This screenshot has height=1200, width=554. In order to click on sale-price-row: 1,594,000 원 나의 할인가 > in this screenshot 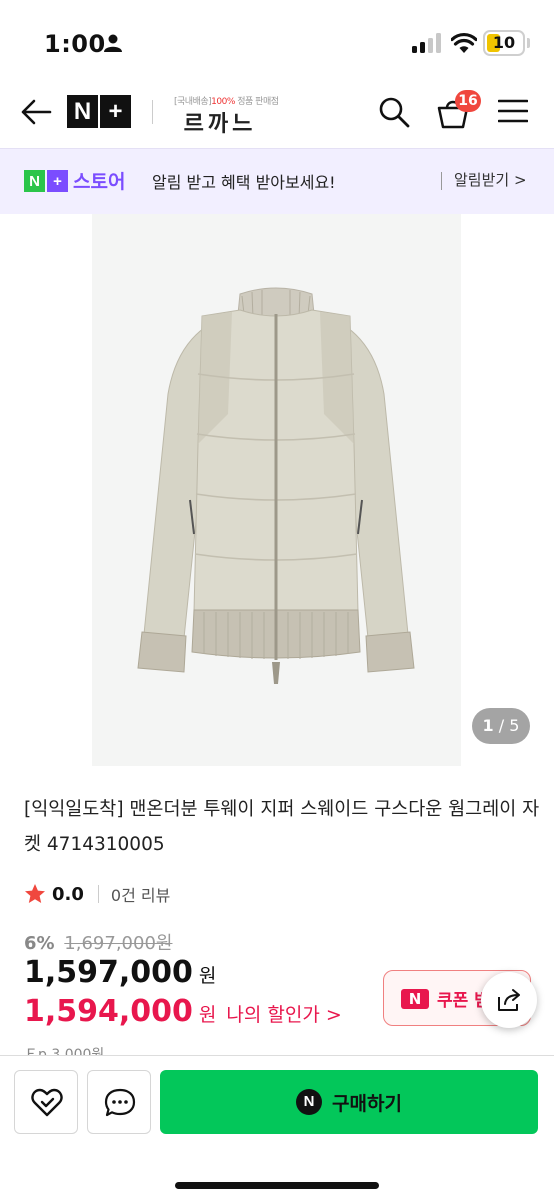, I will do `click(183, 1011)`.